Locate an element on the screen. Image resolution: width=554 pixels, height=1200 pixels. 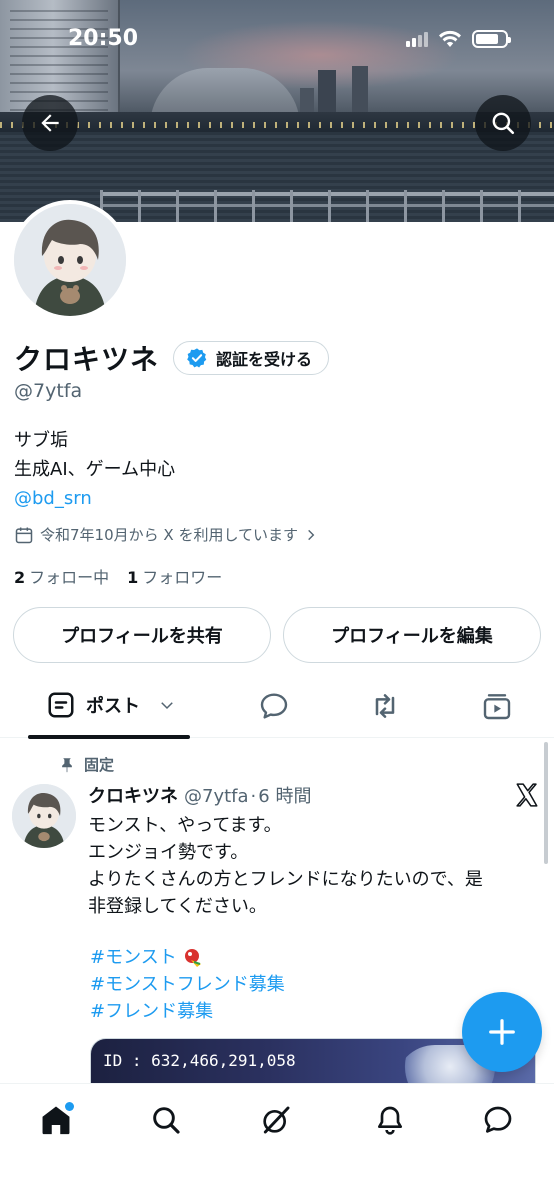
arrow-left-icon is located at coordinates (50, 123).